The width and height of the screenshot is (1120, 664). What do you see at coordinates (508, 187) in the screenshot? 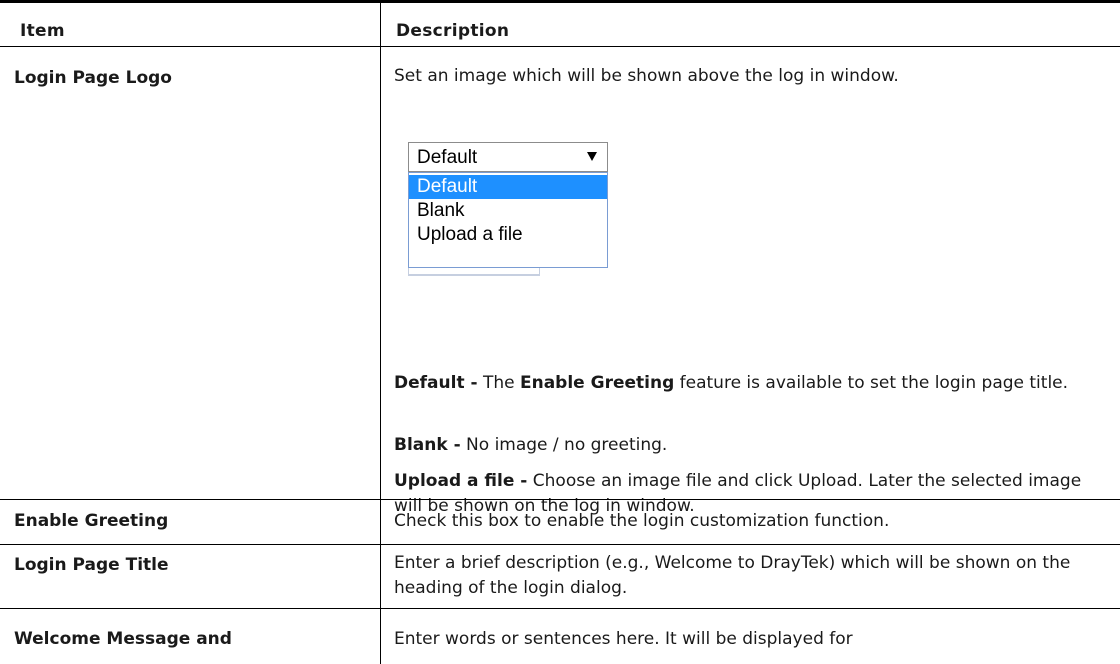
I see `option-default: Default` at bounding box center [508, 187].